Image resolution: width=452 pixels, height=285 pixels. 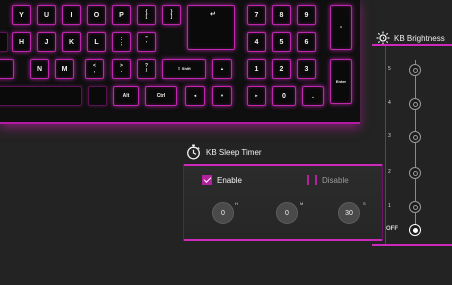 I want to click on key-h: H, so click(x=21, y=42).